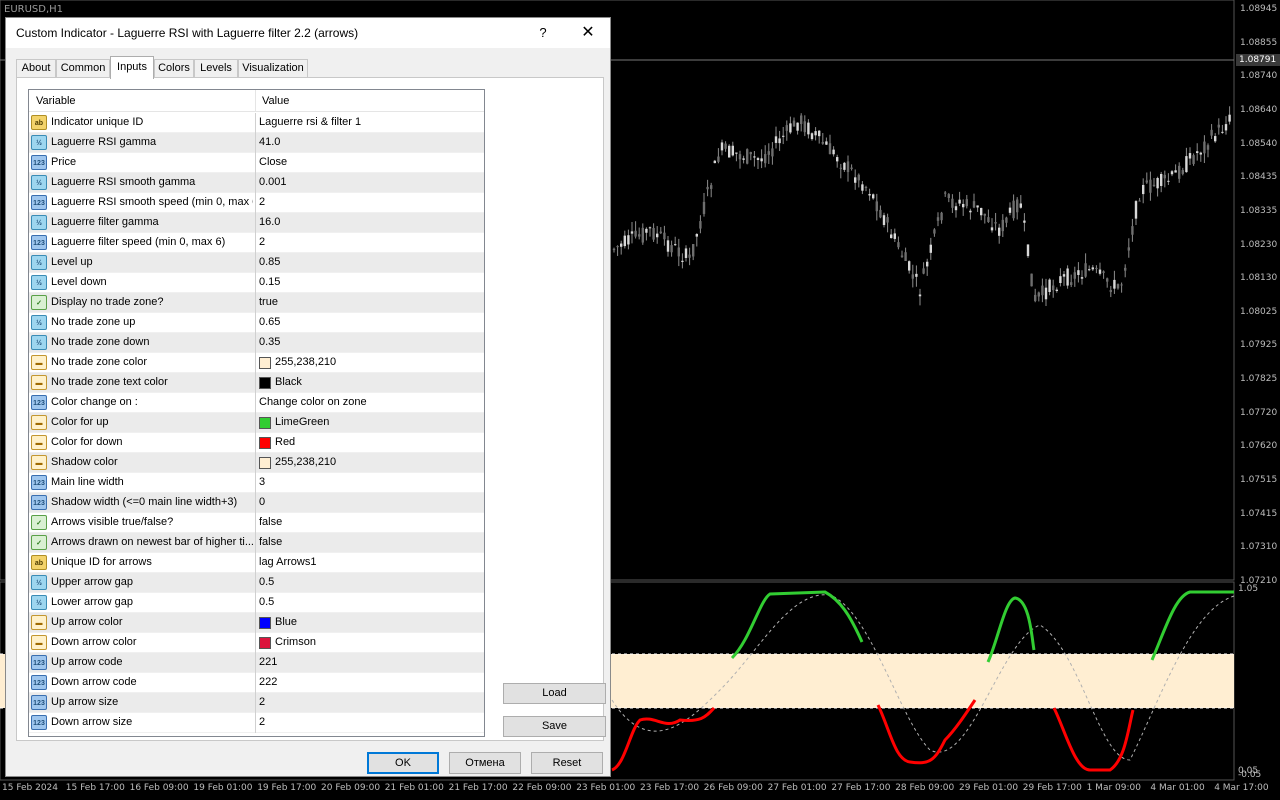 The image size is (1280, 800). Describe the element at coordinates (485, 763) in the screenshot. I see `cancel-button: Отмена` at that location.